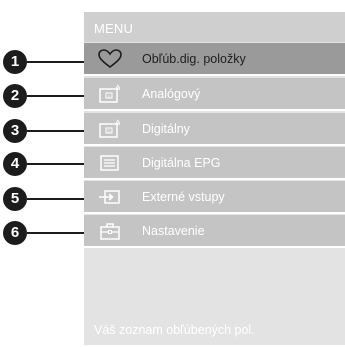 The height and width of the screenshot is (347, 345). Describe the element at coordinates (109, 197) in the screenshot. I see `external-input-icon` at that location.